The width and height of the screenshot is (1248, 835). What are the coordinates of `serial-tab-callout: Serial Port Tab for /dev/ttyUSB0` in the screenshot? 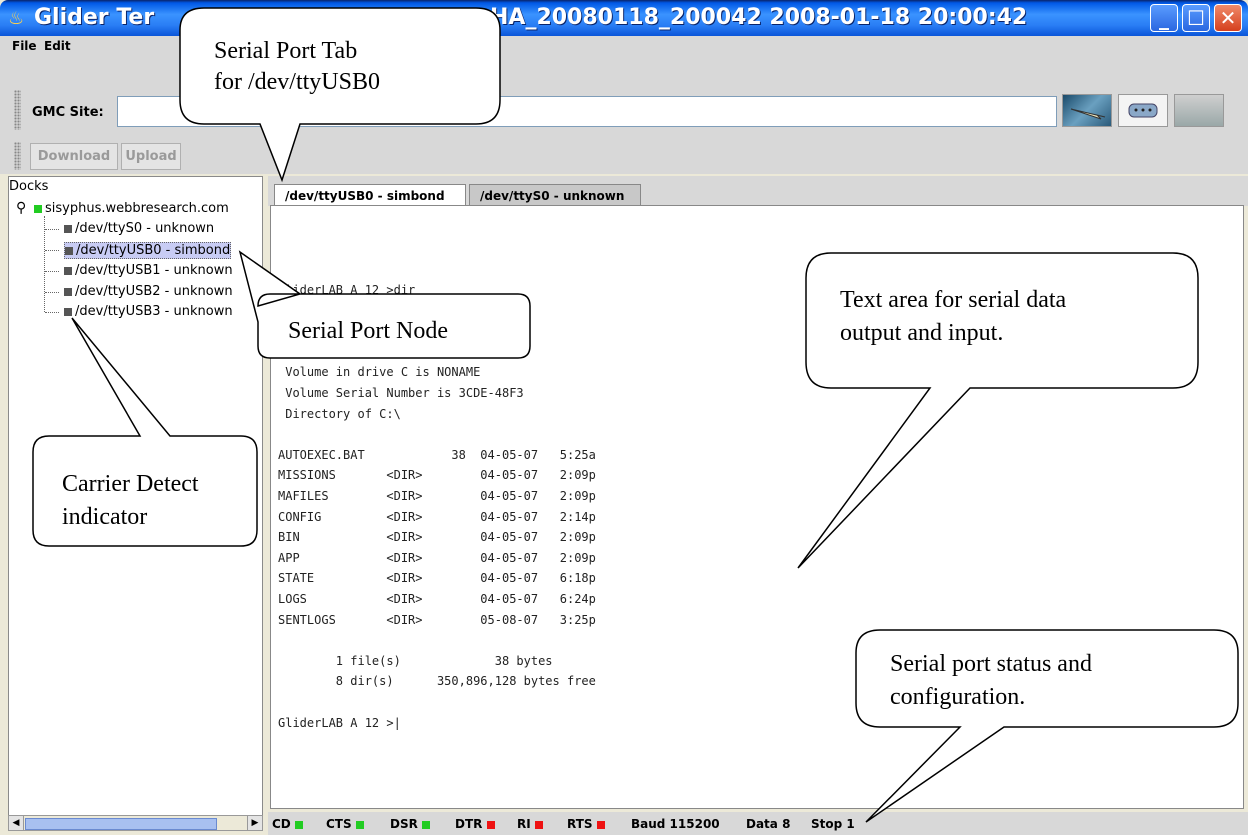 It's located at (297, 67).